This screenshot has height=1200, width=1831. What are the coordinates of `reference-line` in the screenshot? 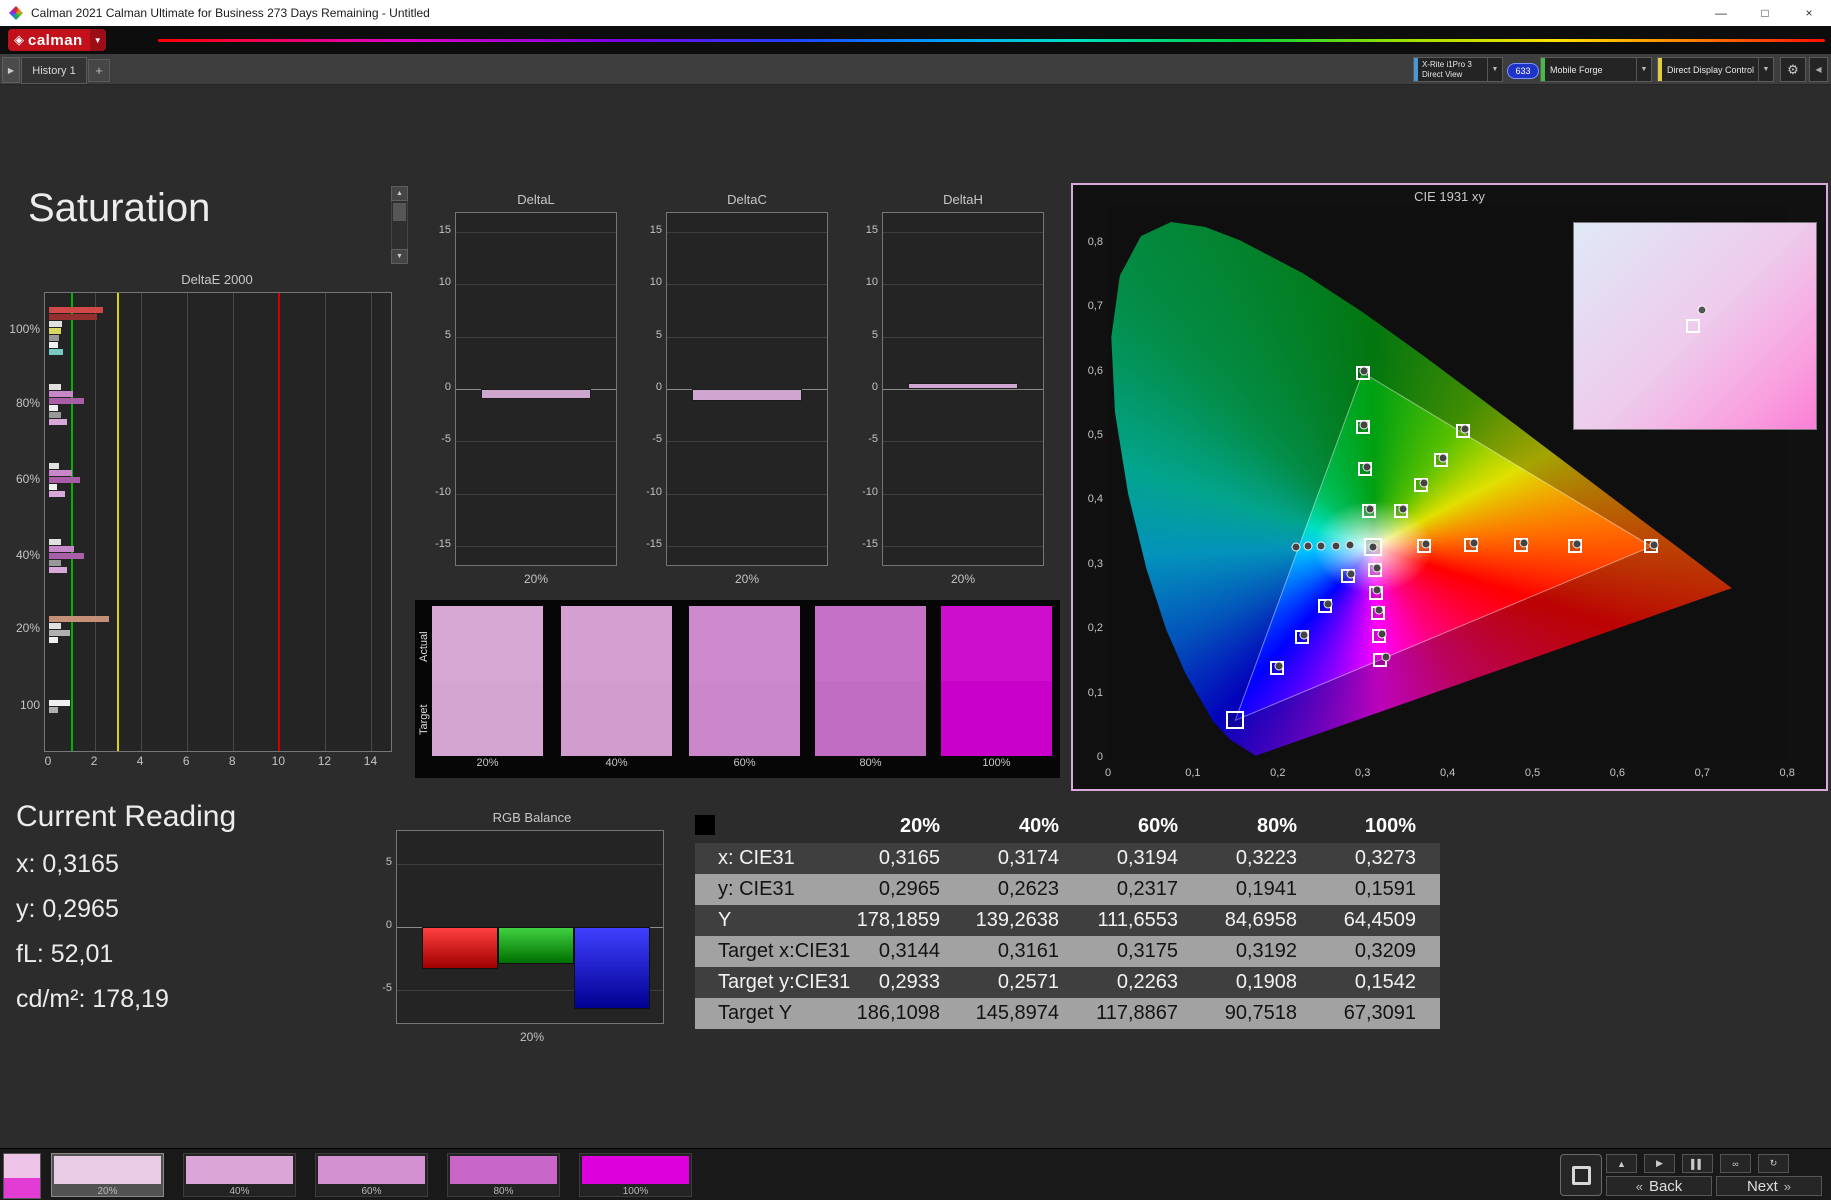 It's located at (118, 522).